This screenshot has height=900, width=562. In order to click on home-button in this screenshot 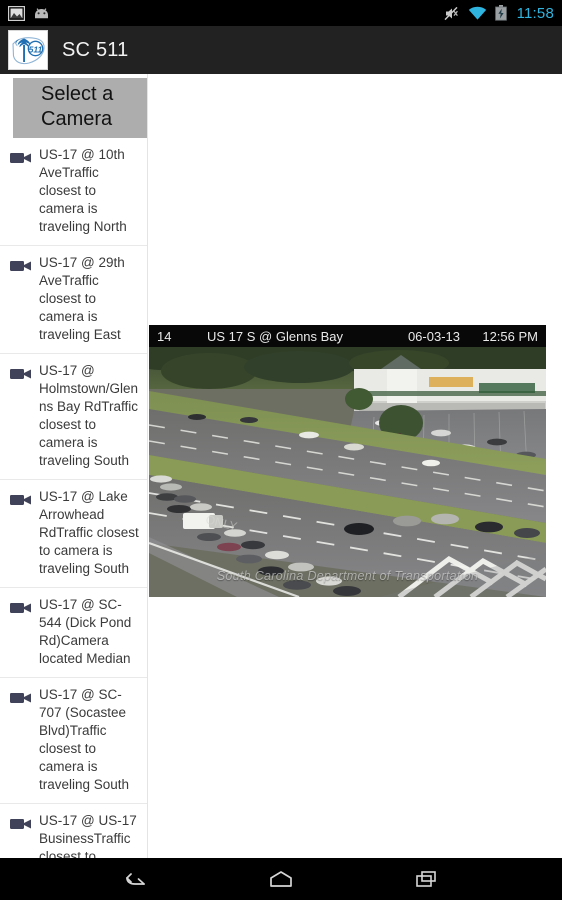, I will do `click(281, 879)`.